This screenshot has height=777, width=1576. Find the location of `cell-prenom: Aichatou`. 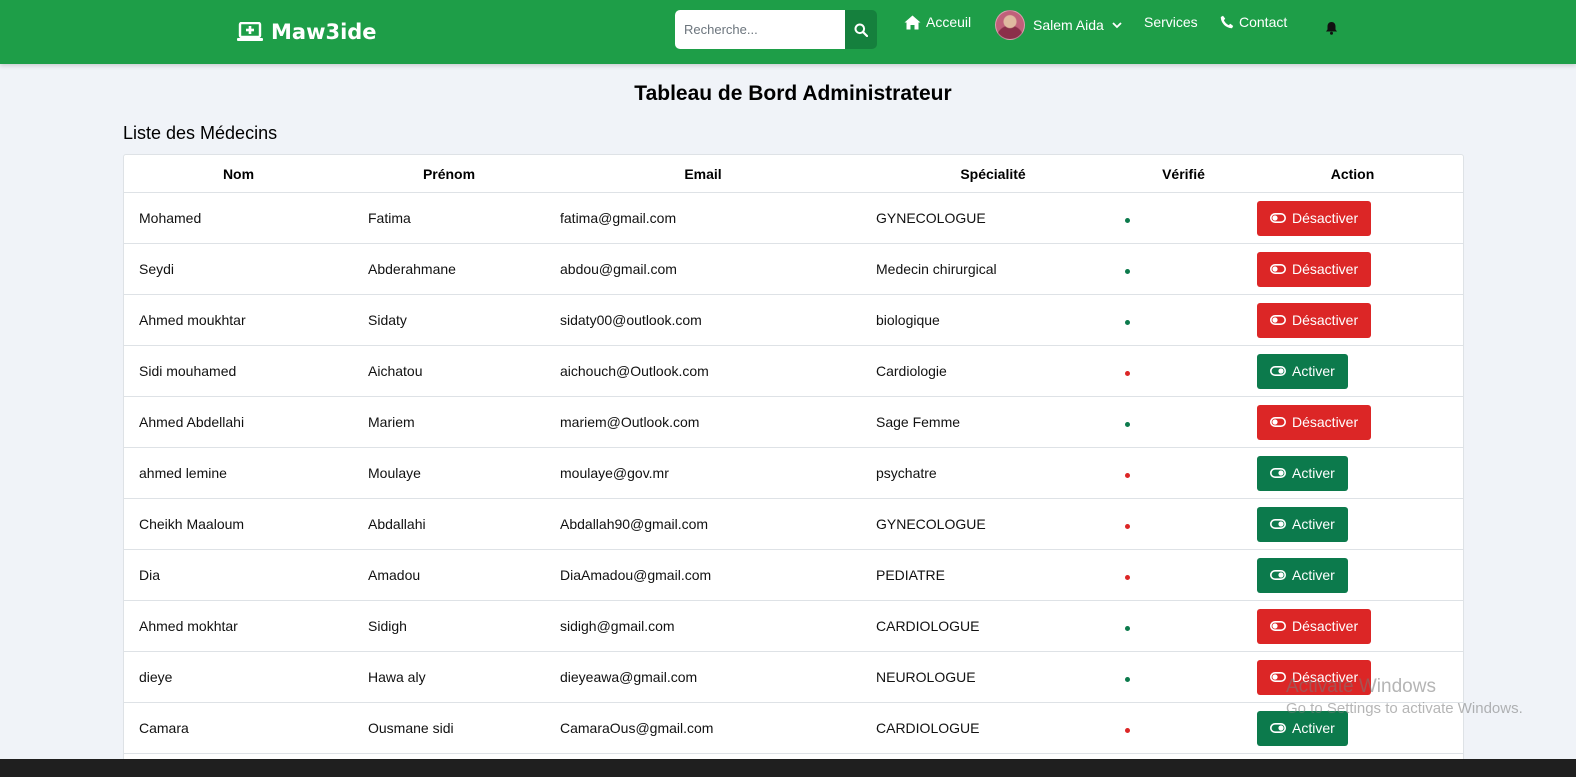

cell-prenom: Aichatou is located at coordinates (449, 371).